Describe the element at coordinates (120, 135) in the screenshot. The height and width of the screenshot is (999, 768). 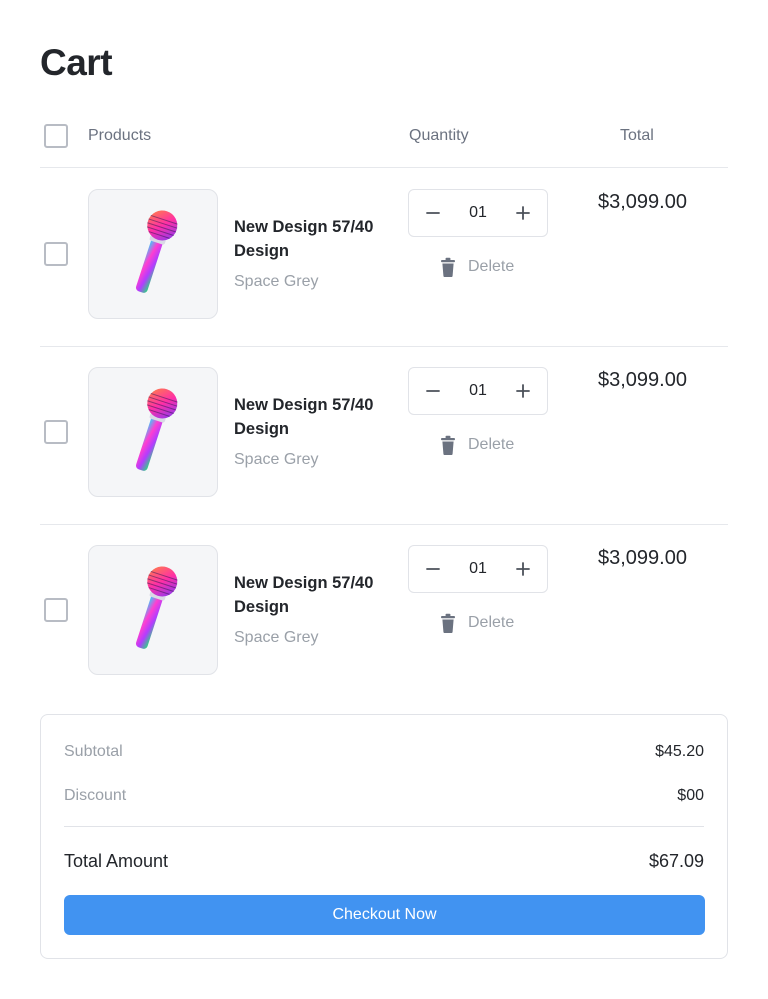
I see `header-products: Products` at that location.